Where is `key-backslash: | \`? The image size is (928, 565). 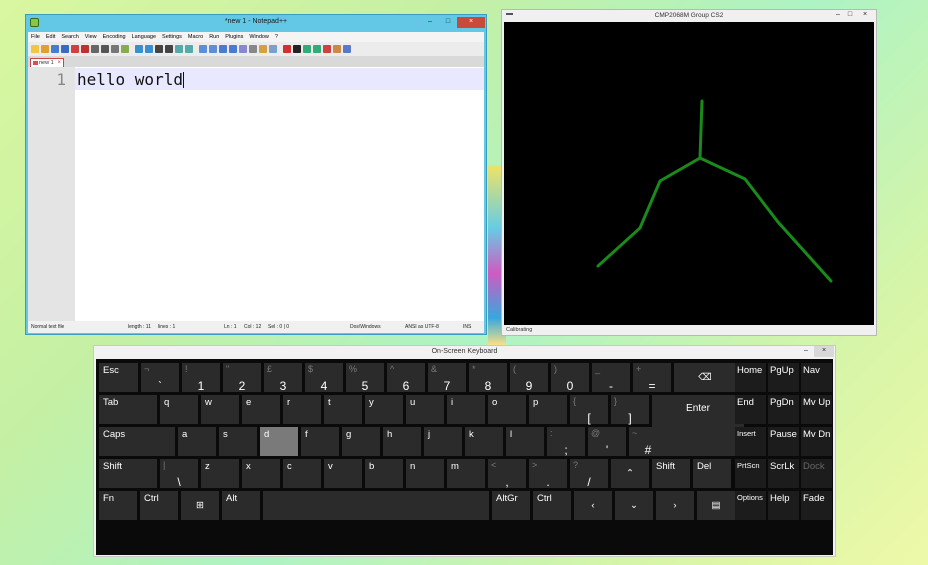
key-backslash: | \ is located at coordinates (179, 474).